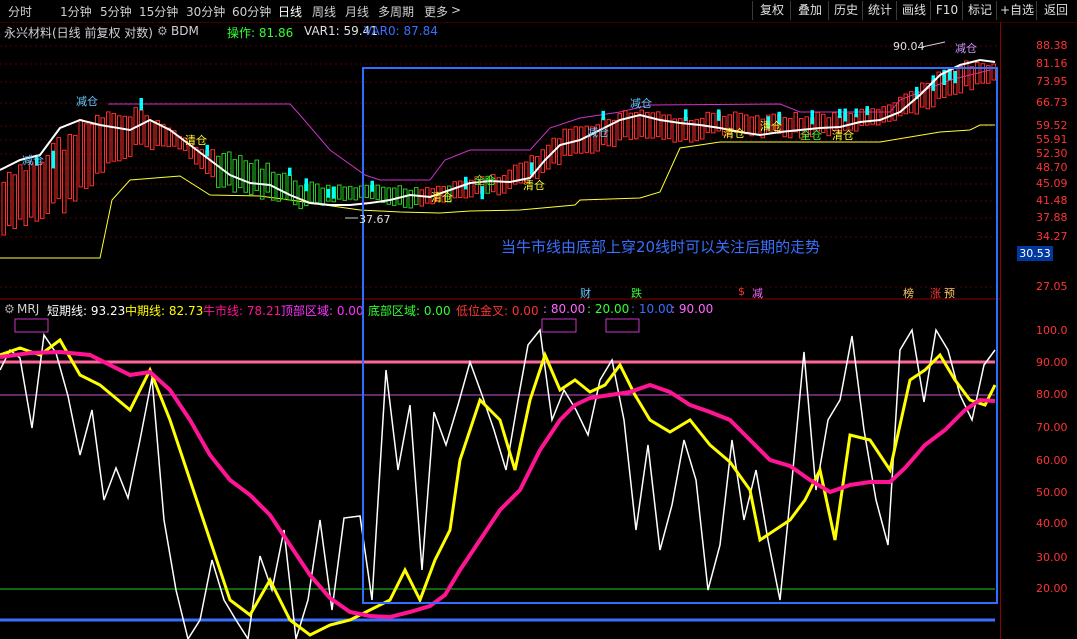 Image resolution: width=1077 pixels, height=639 pixels. Describe the element at coordinates (1052, 153) in the screenshot. I see `price-label: 52.30` at that location.